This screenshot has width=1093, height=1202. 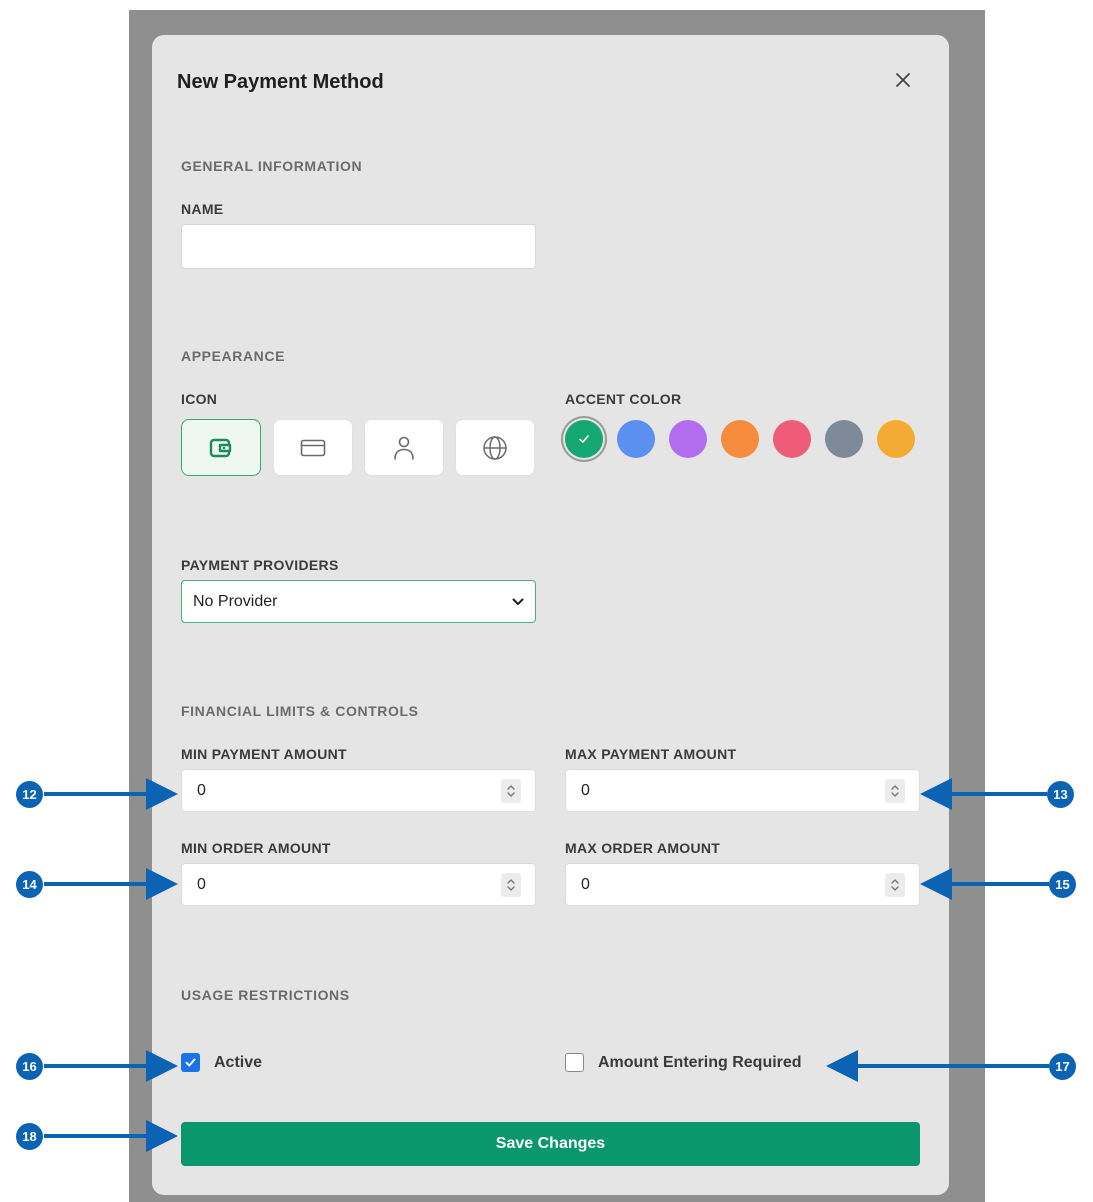 What do you see at coordinates (29, 794) in the screenshot?
I see `callout-12: 12` at bounding box center [29, 794].